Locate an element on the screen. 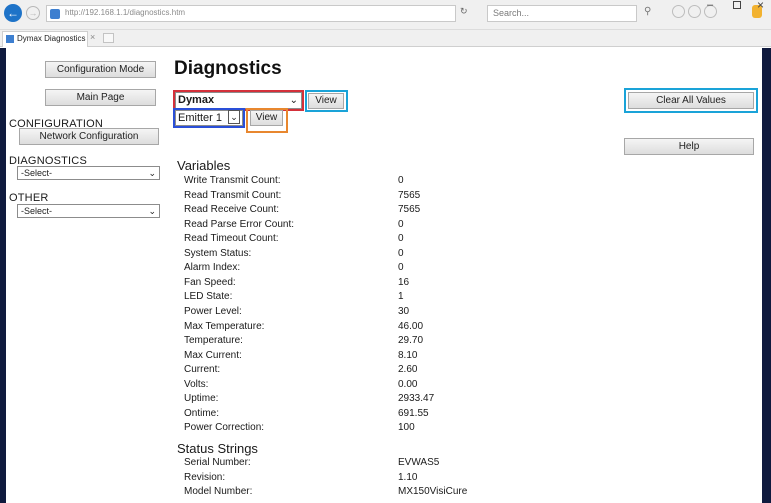  row-value: MX150VisiCure is located at coordinates (433, 491).